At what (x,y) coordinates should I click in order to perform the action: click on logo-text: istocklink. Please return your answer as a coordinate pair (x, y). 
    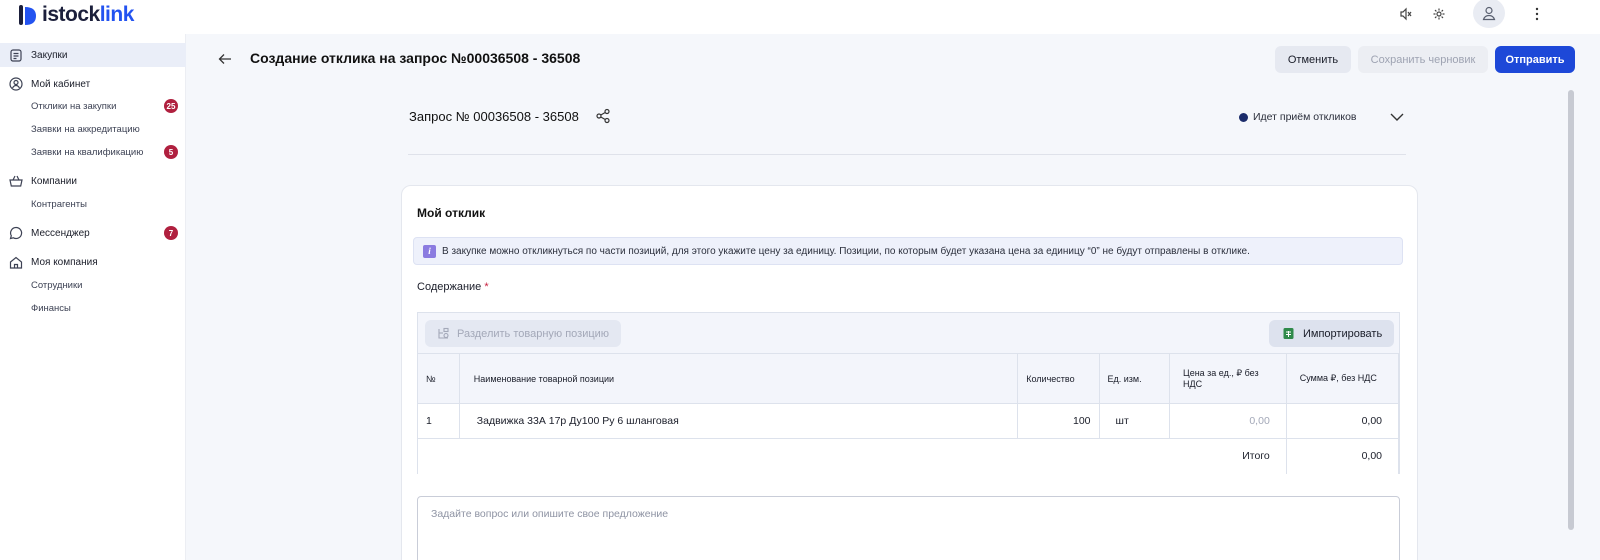
    Looking at the image, I should click on (88, 15).